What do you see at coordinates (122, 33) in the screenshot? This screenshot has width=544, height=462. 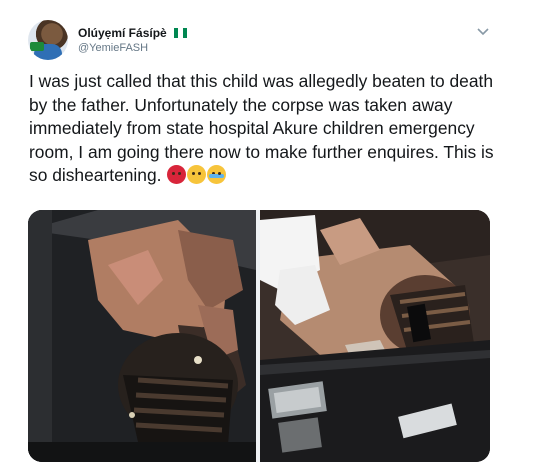 I see `user-display-name-text: Olúyẹmí Fásípè` at bounding box center [122, 33].